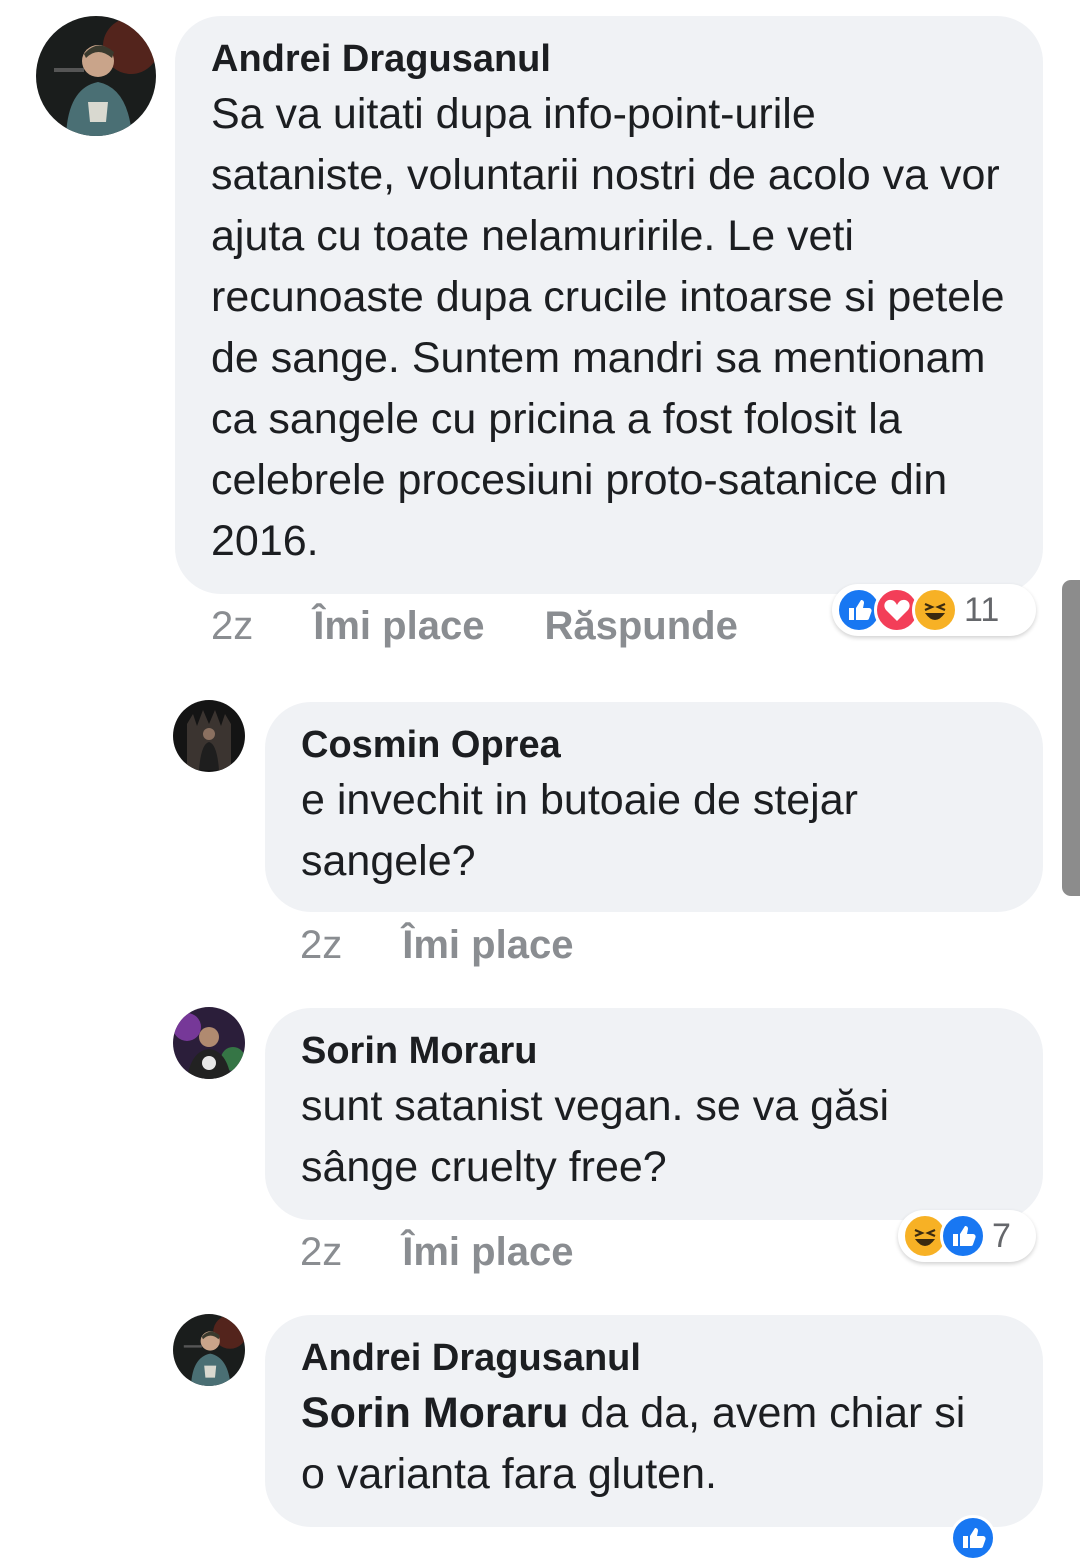 The image size is (1080, 1564). I want to click on mention-link: Sorin Moraru, so click(435, 1413).